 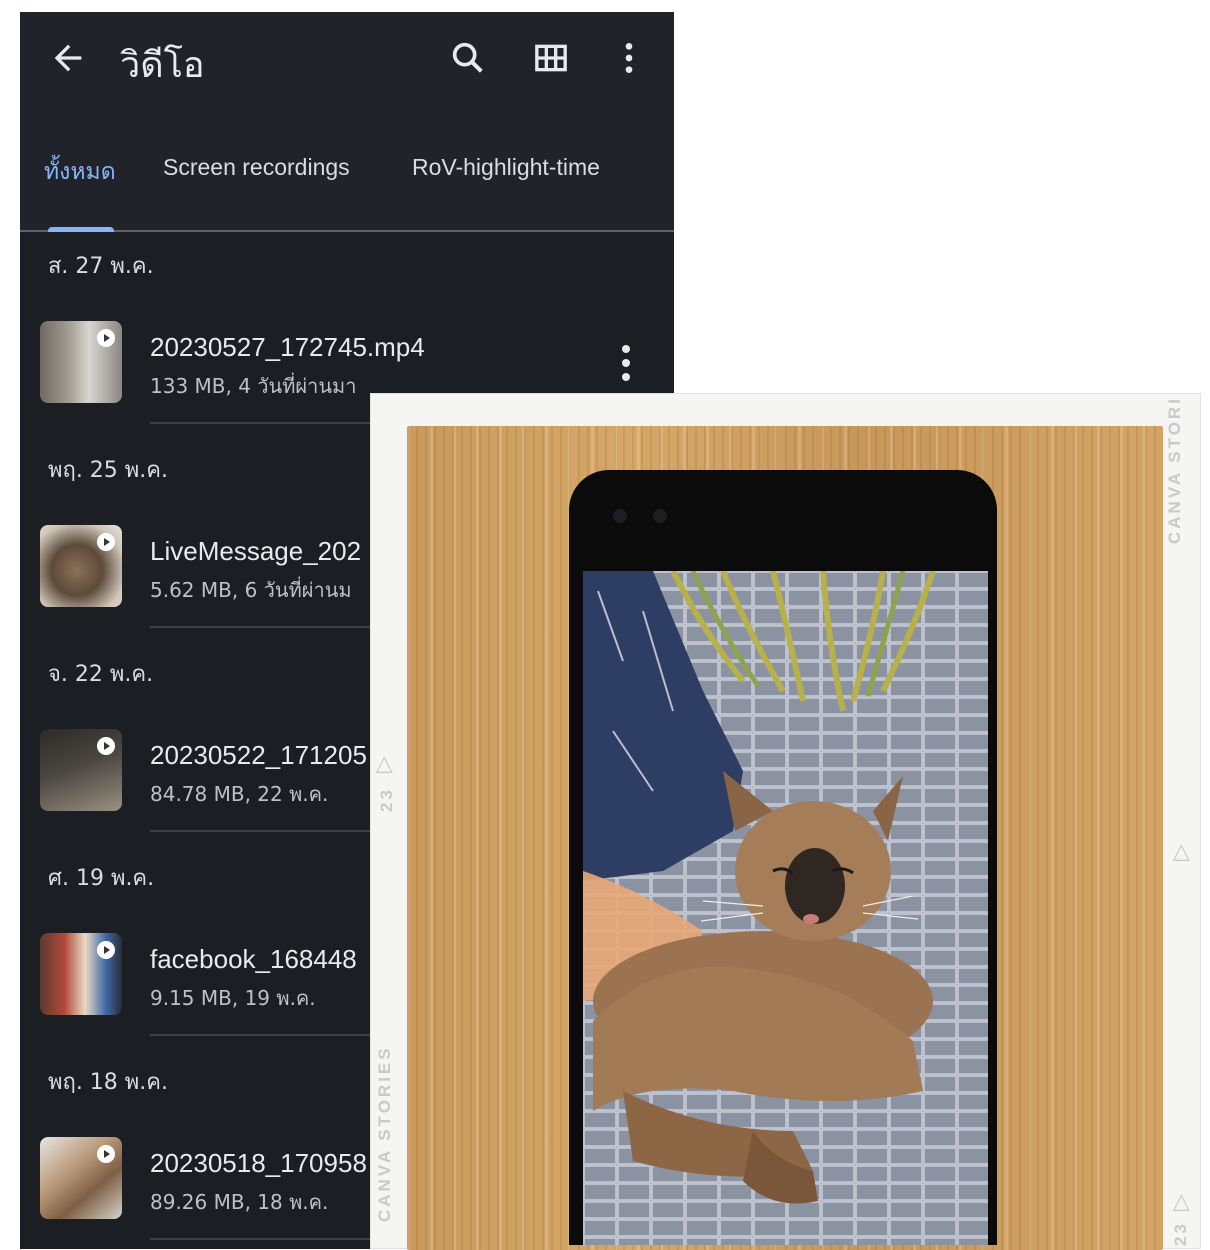 What do you see at coordinates (384, 1133) in the screenshot?
I see `watermark-left: CANVA STORIES` at bounding box center [384, 1133].